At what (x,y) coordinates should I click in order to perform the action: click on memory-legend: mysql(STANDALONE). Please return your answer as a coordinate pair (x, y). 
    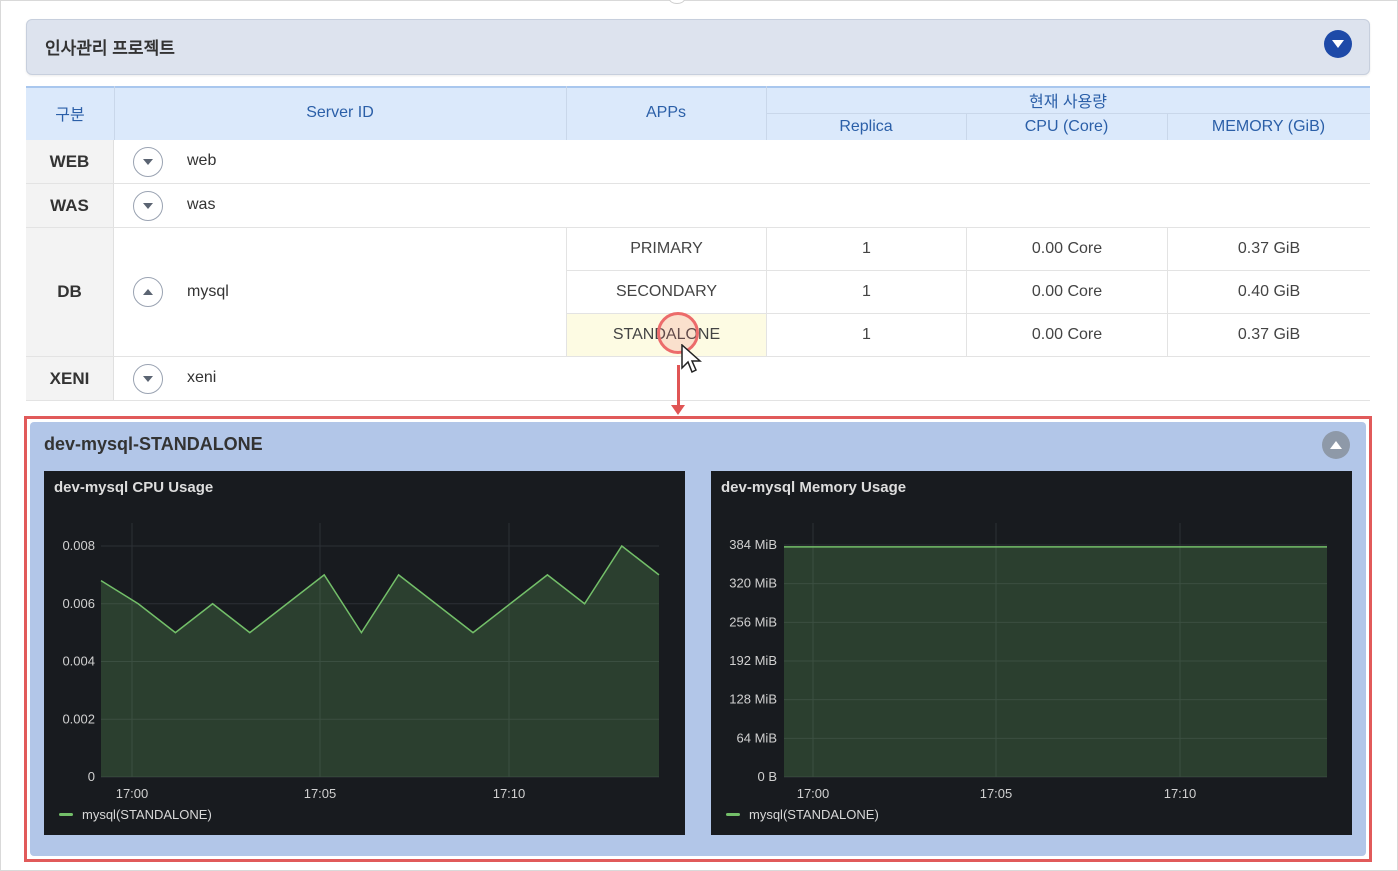
    Looking at the image, I should click on (802, 814).